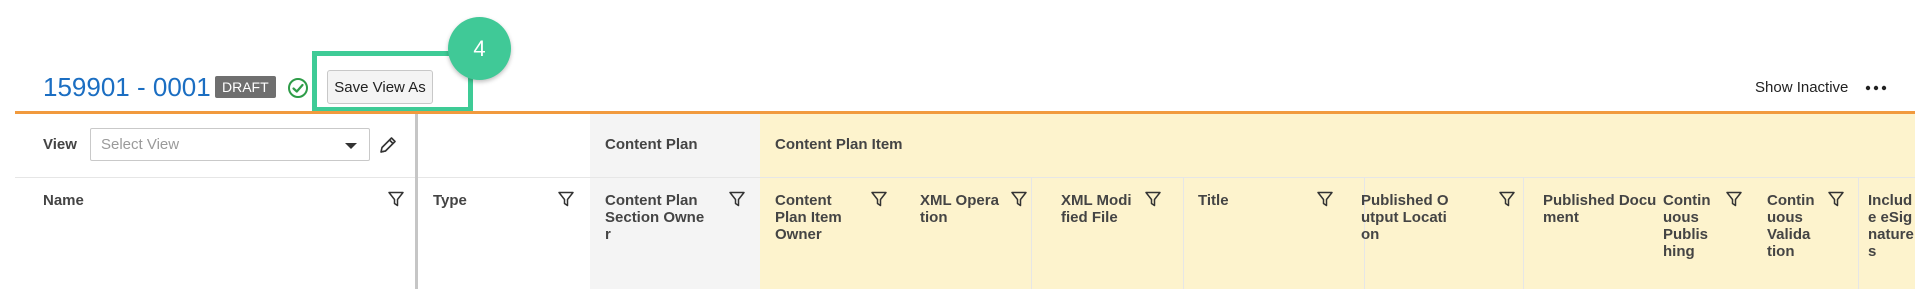 The height and width of the screenshot is (289, 1920). I want to click on column-header-include-esignatures: Include eSignatures, so click(1891, 226).